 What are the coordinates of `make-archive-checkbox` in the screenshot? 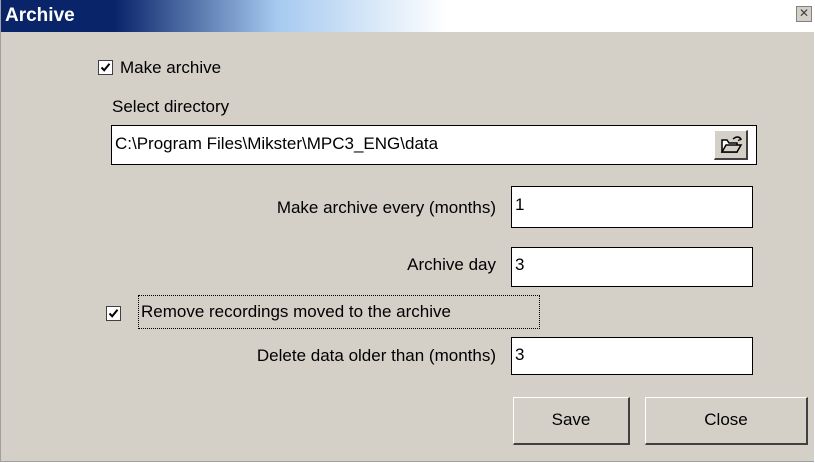 It's located at (105, 67).